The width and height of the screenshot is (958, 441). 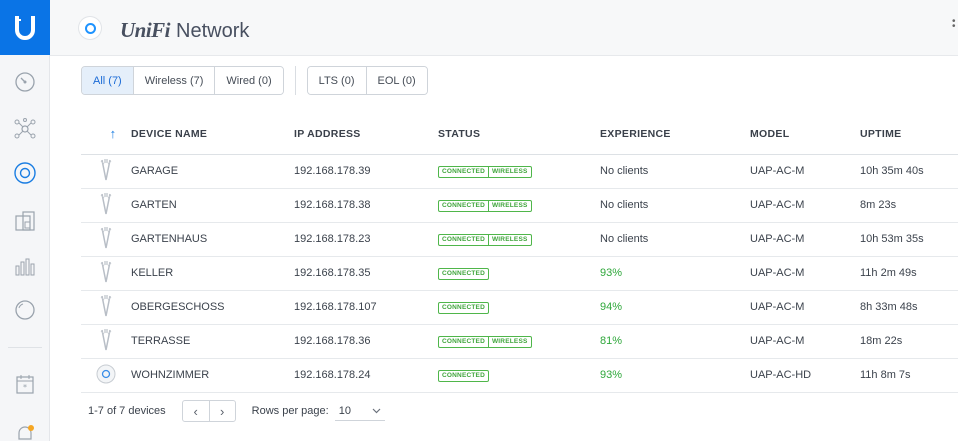 What do you see at coordinates (366, 134) in the screenshot?
I see `column-ip-address: IP ADDRESS` at bounding box center [366, 134].